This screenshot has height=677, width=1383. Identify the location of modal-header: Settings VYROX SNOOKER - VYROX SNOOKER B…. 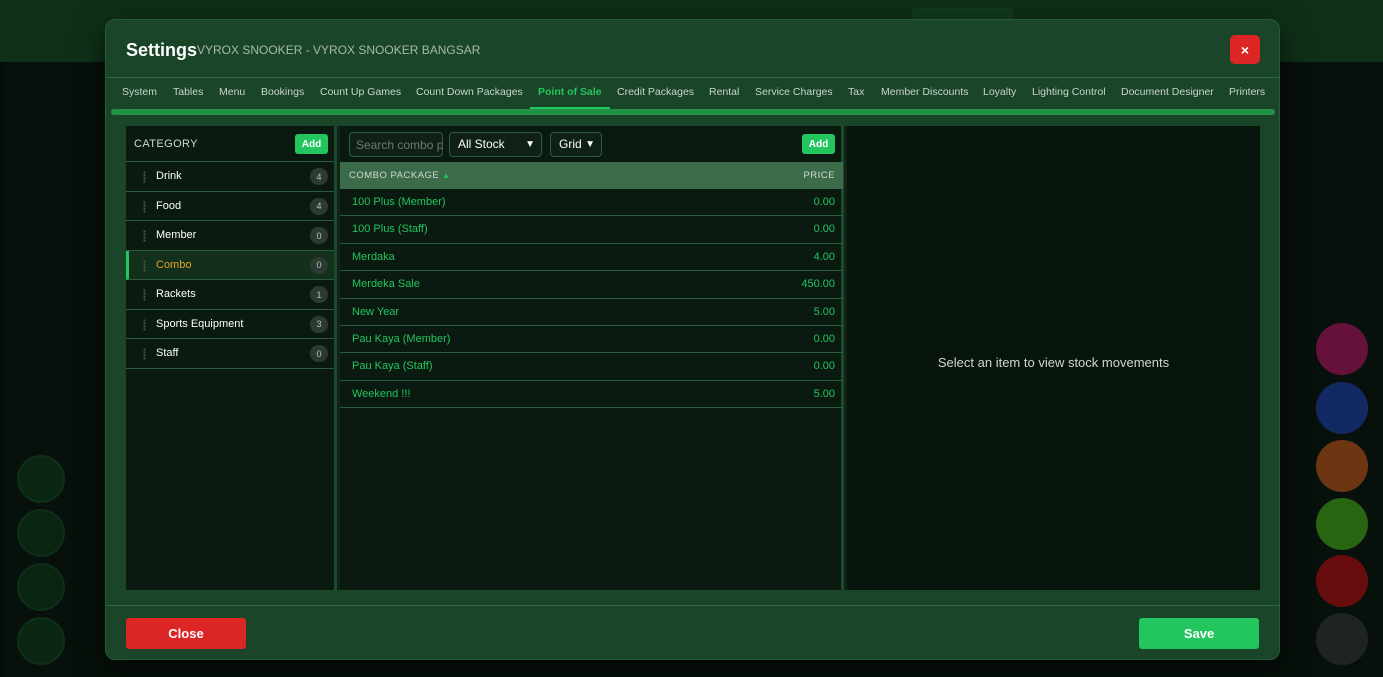
(692, 49).